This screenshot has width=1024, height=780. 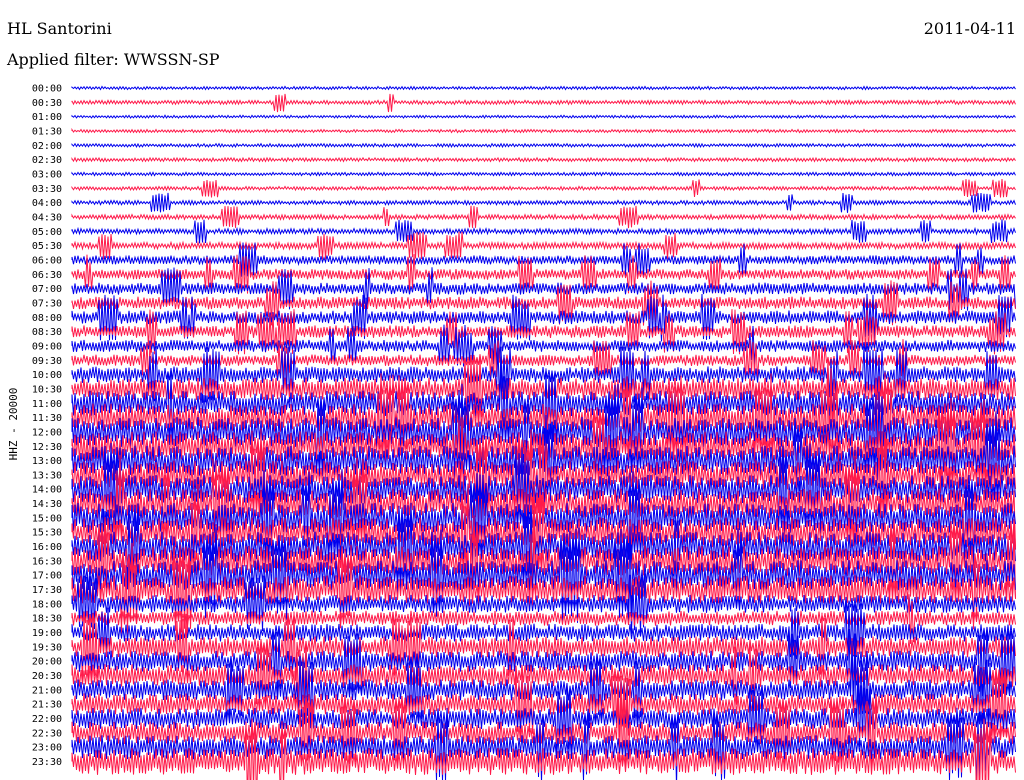 What do you see at coordinates (47, 418) in the screenshot?
I see `time-tick-label: 11:30` at bounding box center [47, 418].